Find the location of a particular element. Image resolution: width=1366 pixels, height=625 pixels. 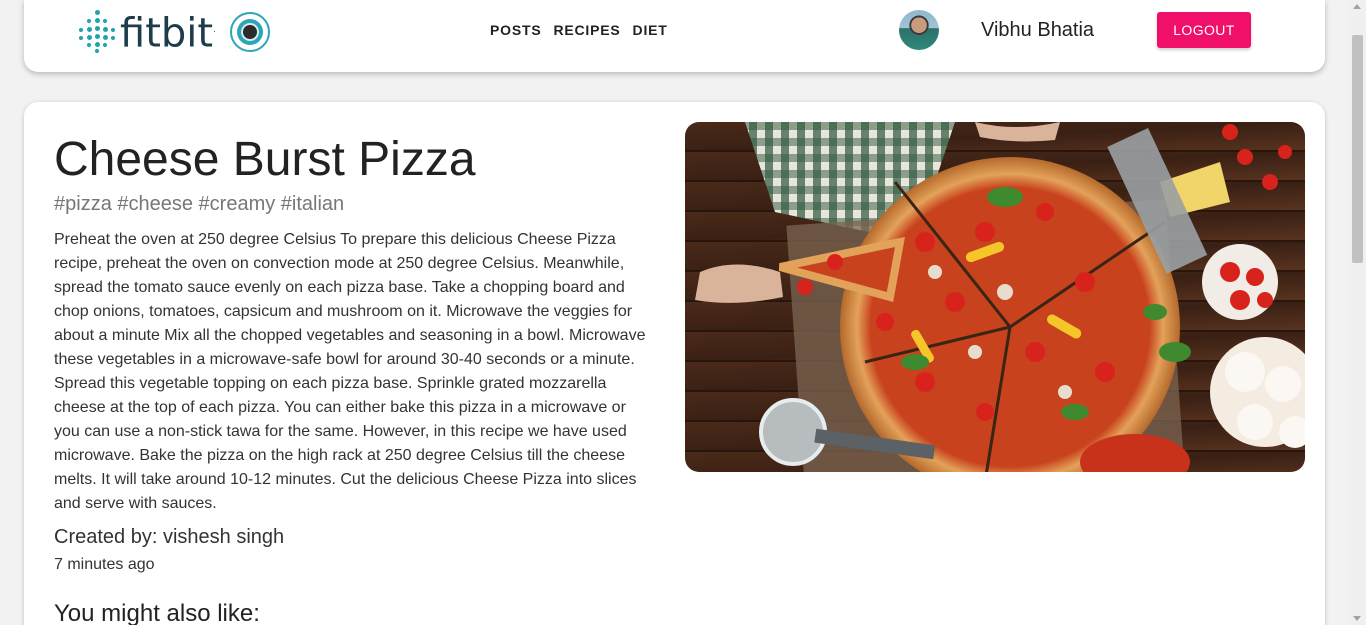

scroll-thumb is located at coordinates (1357, 149).